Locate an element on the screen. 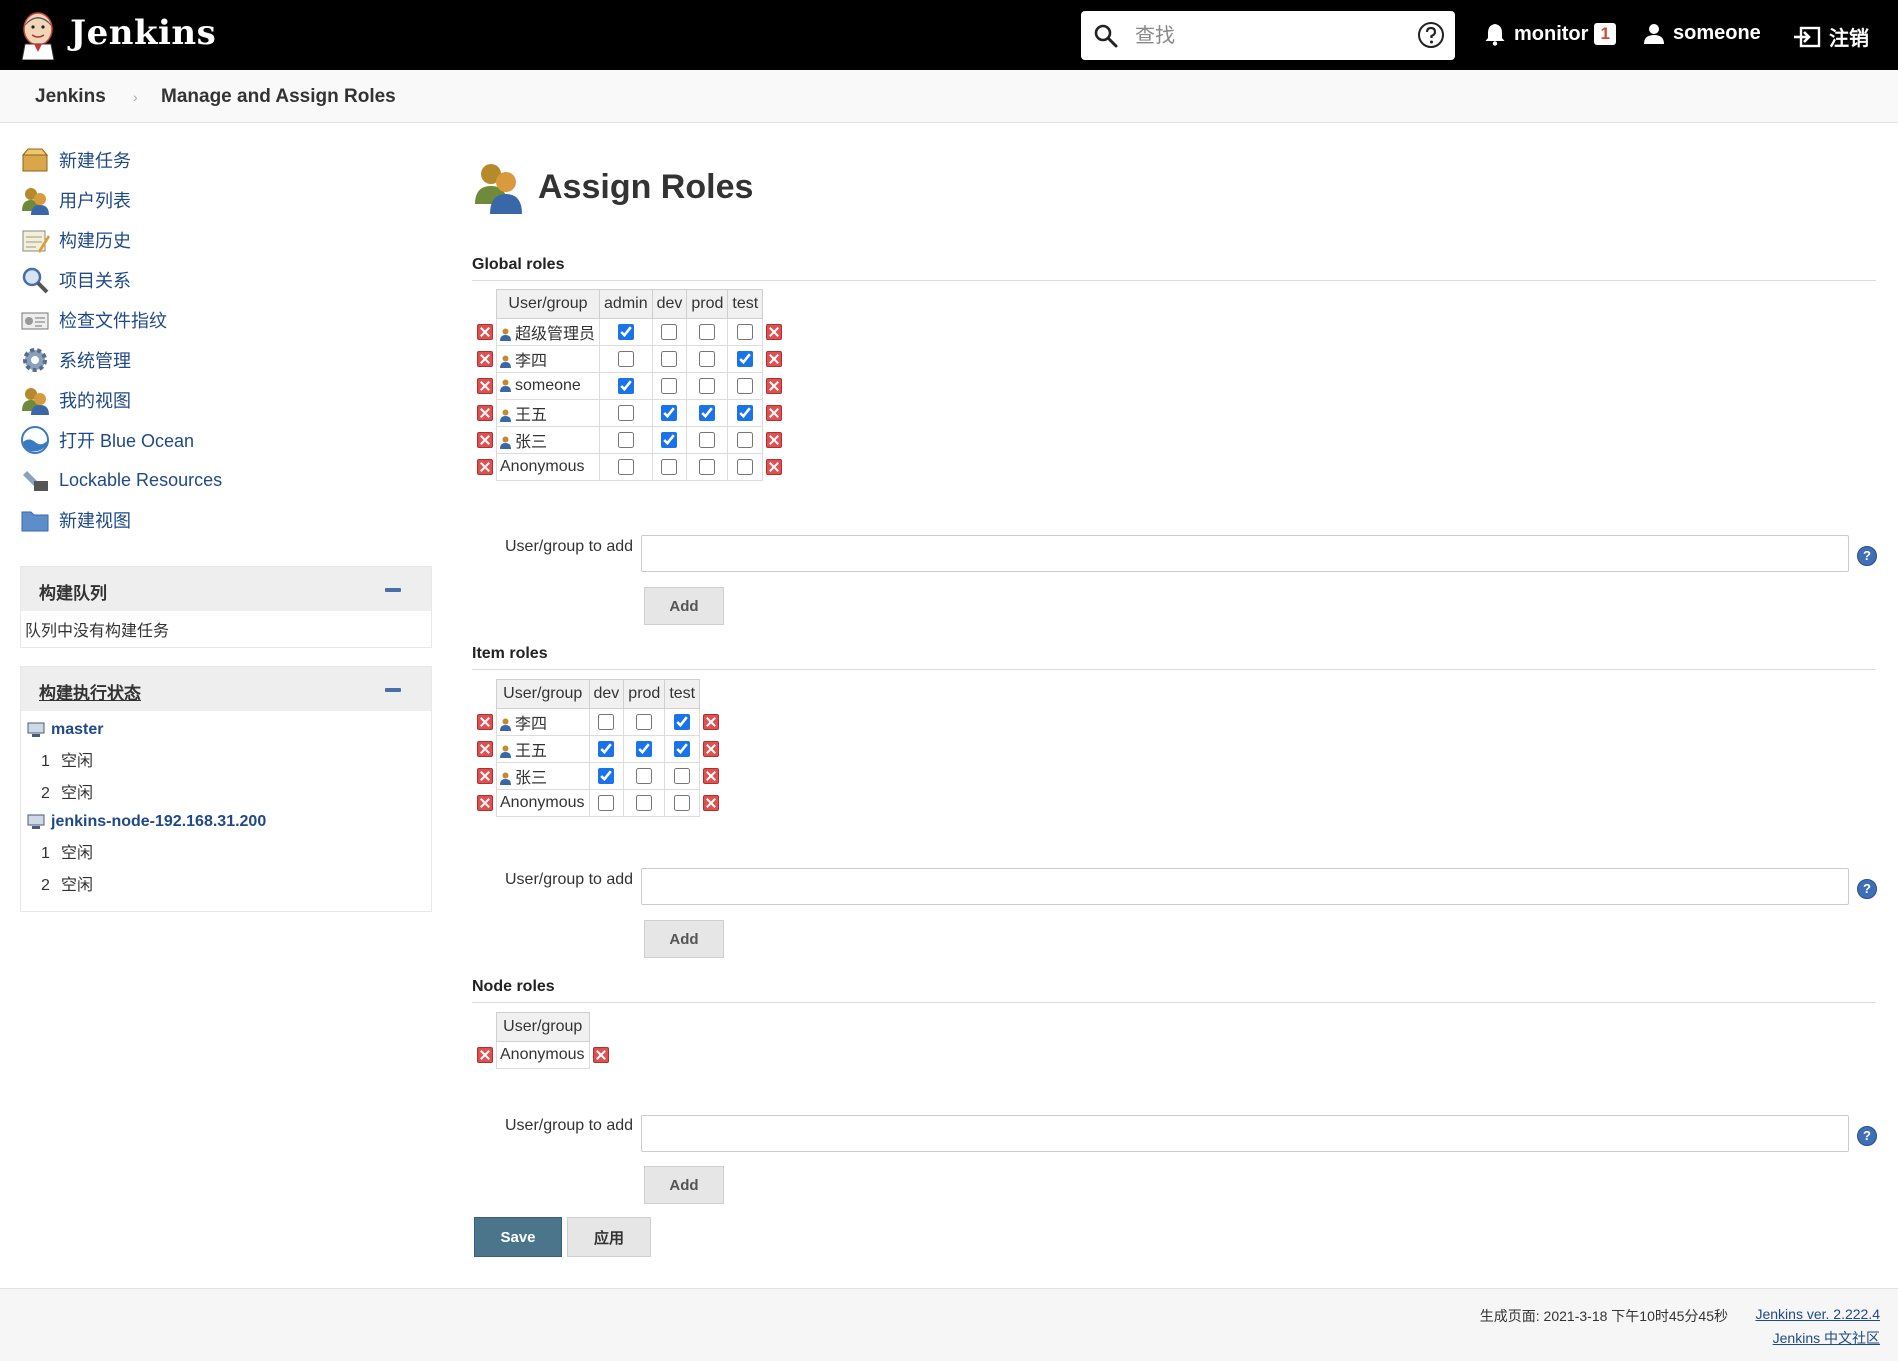 The image size is (1898, 1361). sidebar-item: Lockable Resources is located at coordinates (220, 480).